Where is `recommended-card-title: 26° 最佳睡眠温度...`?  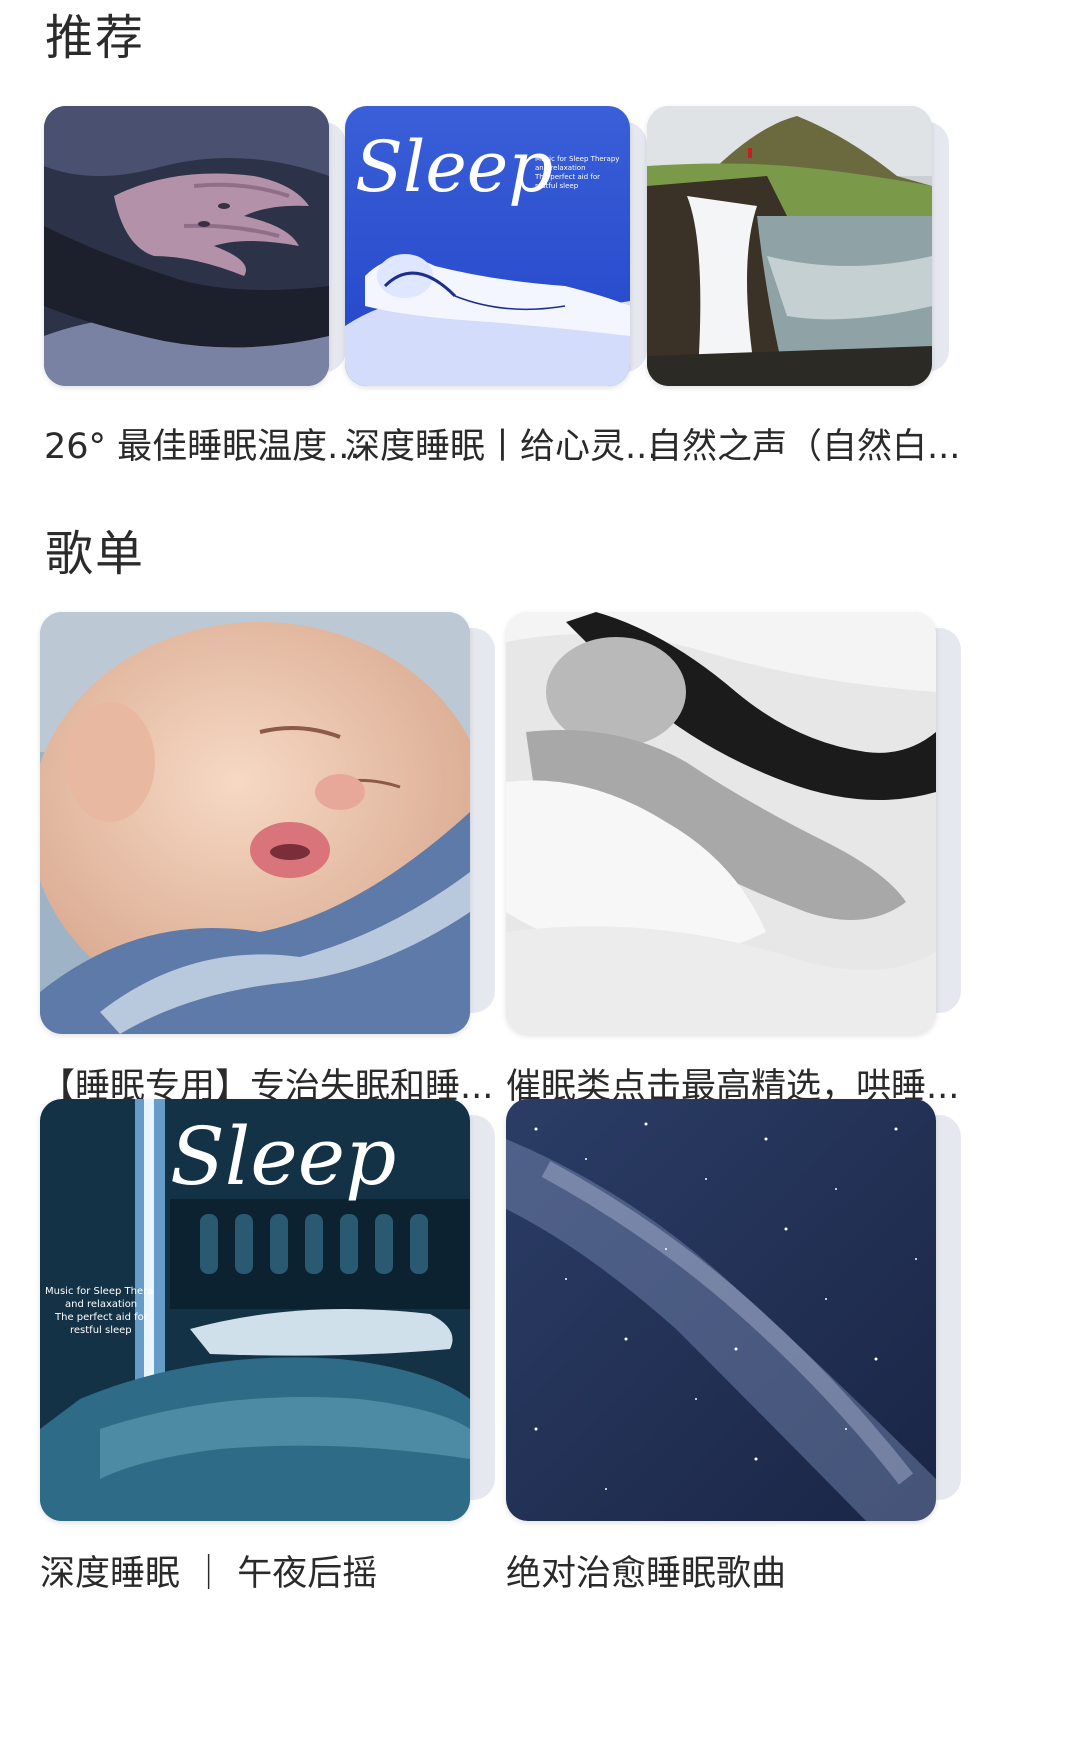
recommended-card-title: 26° 最佳睡眠温度... is located at coordinates (202, 447).